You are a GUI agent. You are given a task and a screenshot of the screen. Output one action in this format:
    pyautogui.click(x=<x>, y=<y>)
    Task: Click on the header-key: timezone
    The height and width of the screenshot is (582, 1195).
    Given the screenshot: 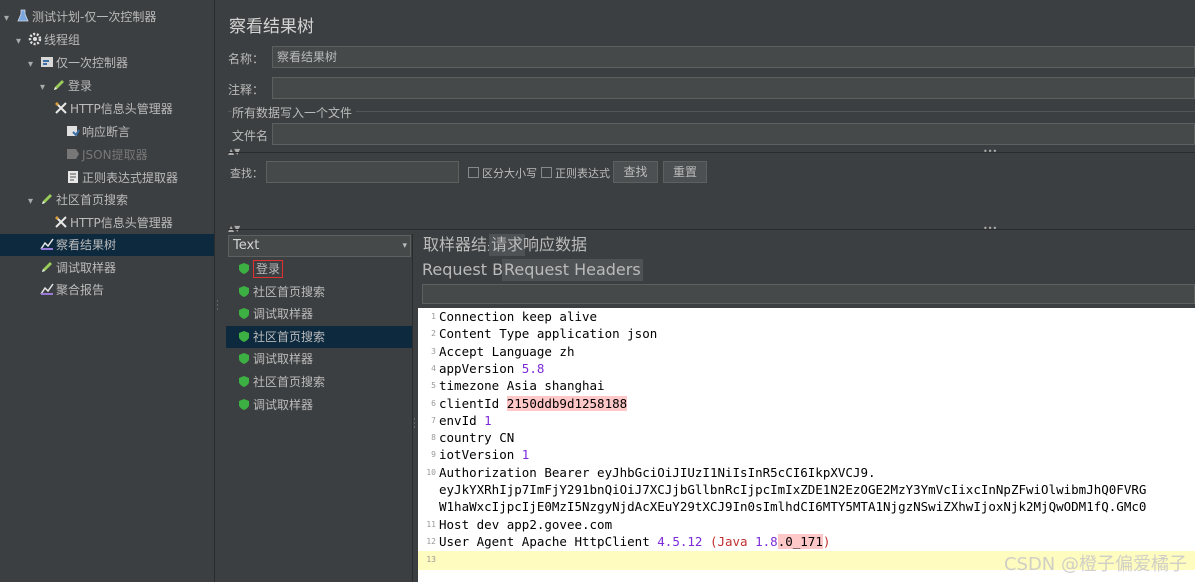 What is the action you would take?
    pyautogui.click(x=469, y=386)
    